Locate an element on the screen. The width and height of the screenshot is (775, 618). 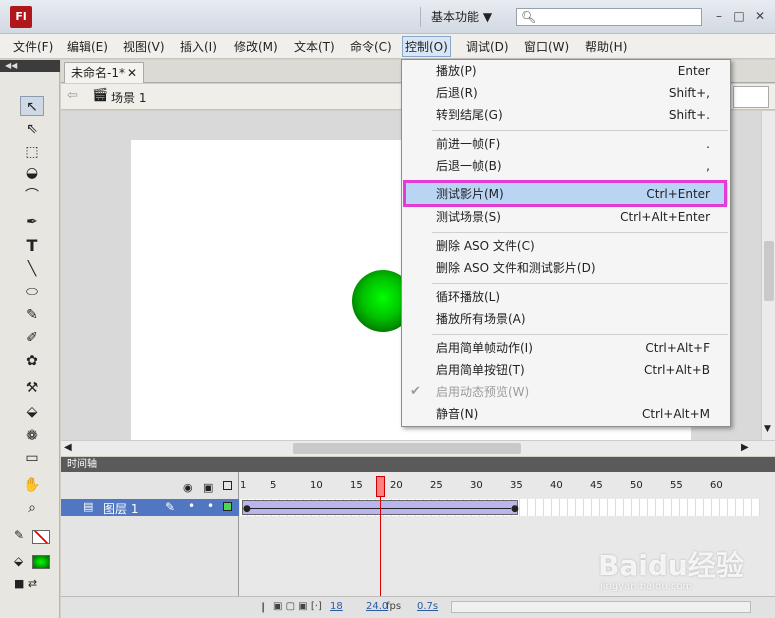
menu-item-delete-aso: 删除 ASO 文件(C) is located at coordinates (566, 246).